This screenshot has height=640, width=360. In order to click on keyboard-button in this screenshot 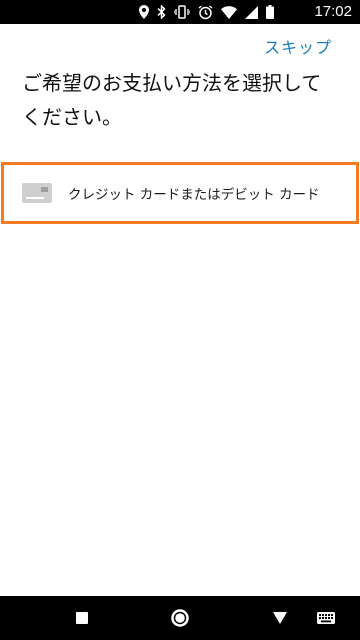, I will do `click(326, 618)`.